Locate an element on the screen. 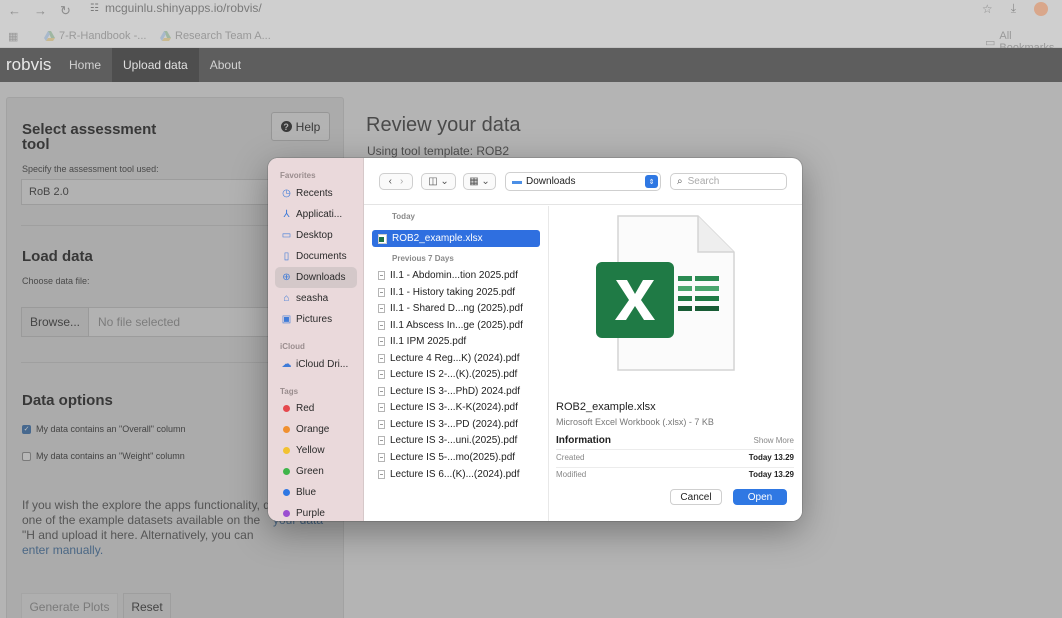 The image size is (1062, 618). group-header-previous: Previous 7 Days is located at coordinates (423, 258).